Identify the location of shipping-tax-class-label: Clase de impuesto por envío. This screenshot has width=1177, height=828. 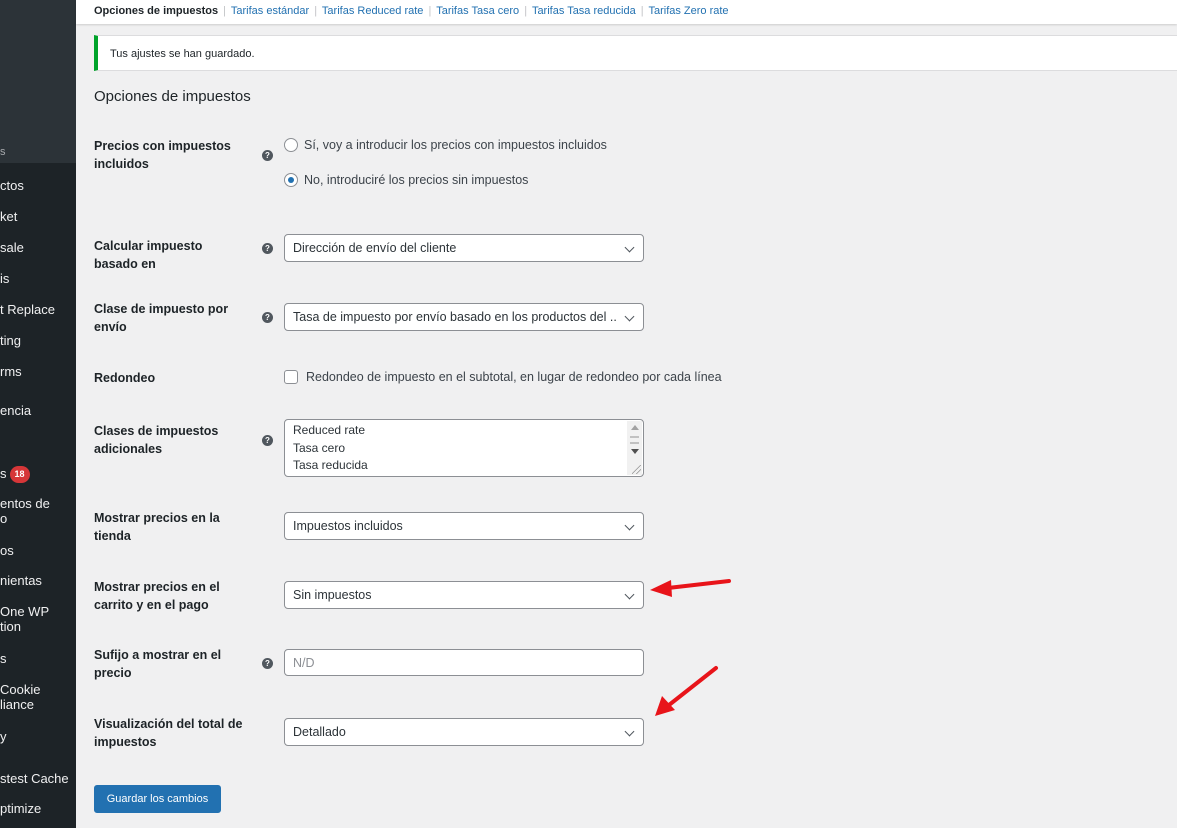
(161, 318).